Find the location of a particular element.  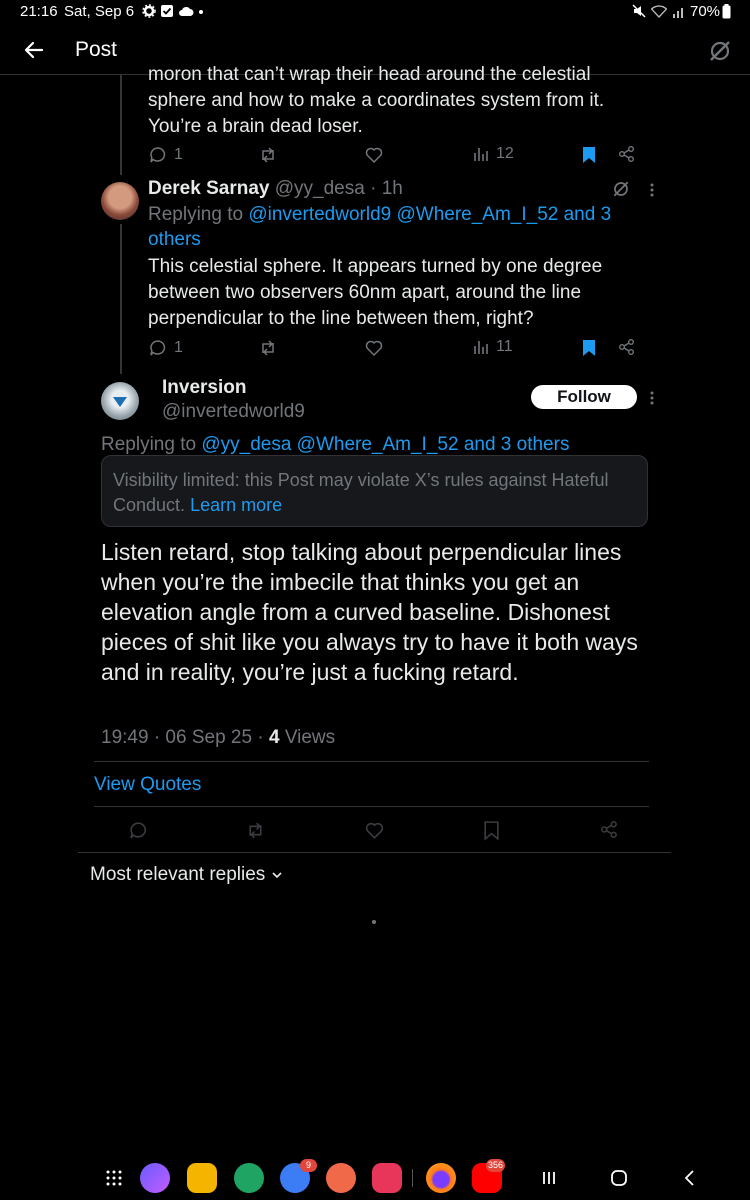

prev-tweet-line: You’re a brain dead loser. is located at coordinates (255, 126).